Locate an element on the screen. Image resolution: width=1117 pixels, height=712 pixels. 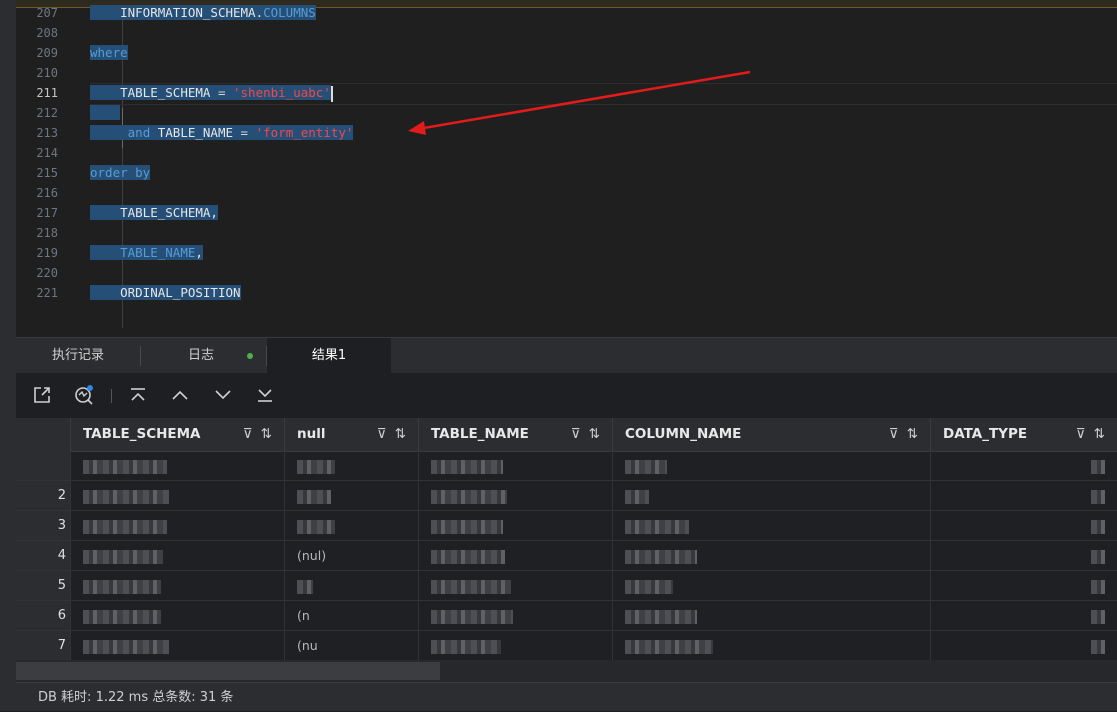
cell-text: (n is located at coordinates (303, 615).